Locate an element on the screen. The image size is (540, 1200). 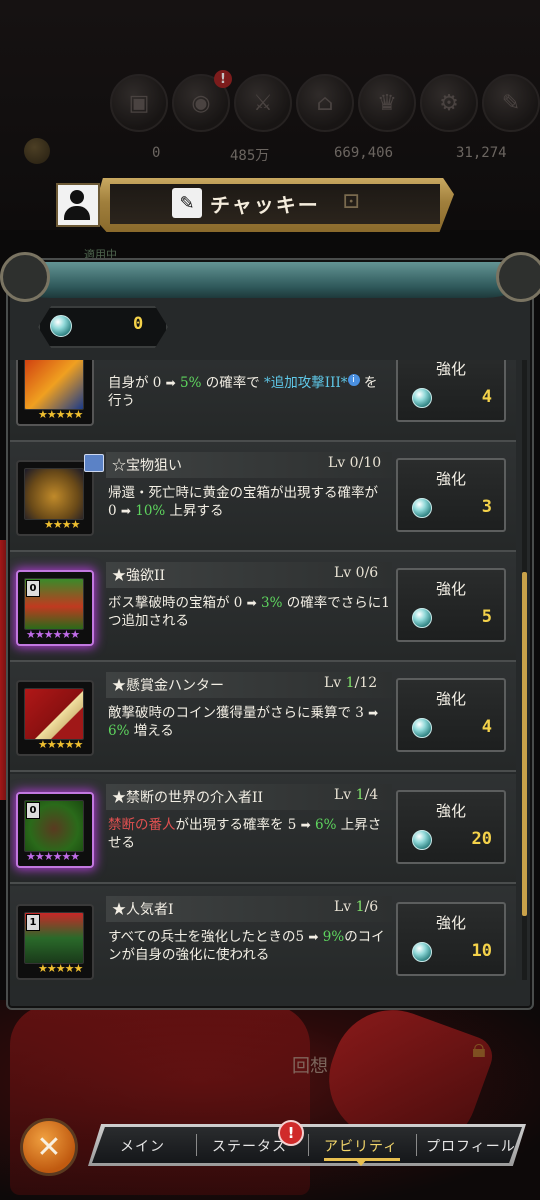
ability-icon: 1 ★★★★★ is located at coordinates (55, 942).